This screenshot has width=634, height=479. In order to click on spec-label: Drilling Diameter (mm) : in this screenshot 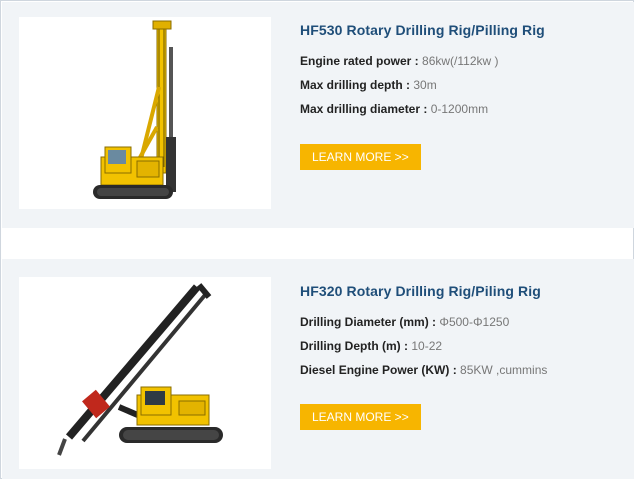, I will do `click(368, 322)`.